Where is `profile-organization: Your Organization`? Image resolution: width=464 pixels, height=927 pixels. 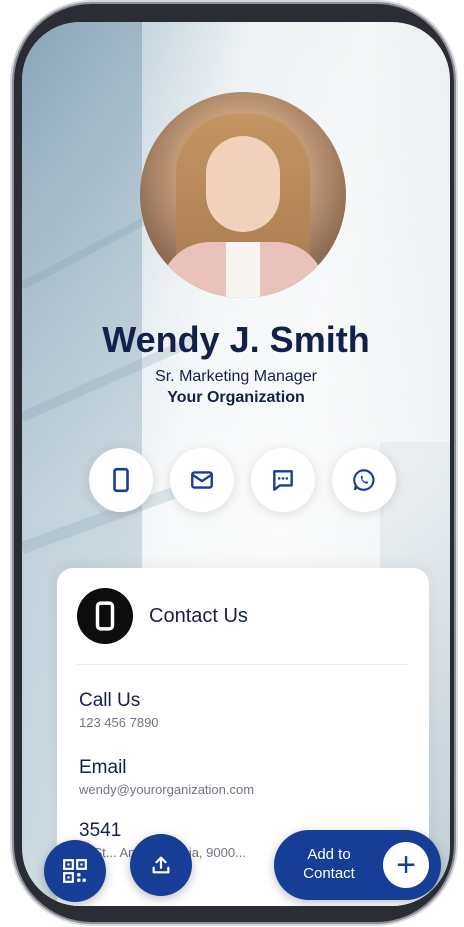 profile-organization: Your Organization is located at coordinates (236, 397).